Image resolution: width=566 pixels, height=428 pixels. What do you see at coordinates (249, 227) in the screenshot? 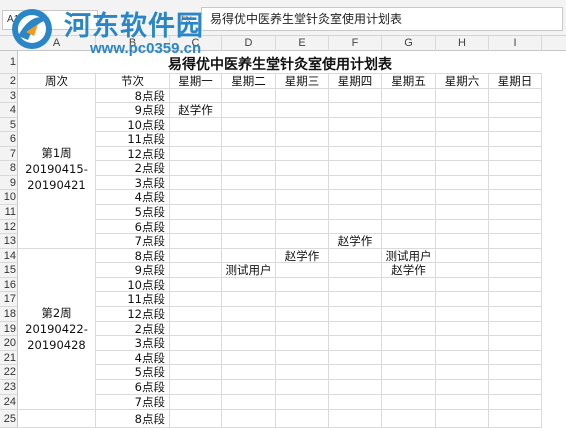
I see `cell-d12` at bounding box center [249, 227].